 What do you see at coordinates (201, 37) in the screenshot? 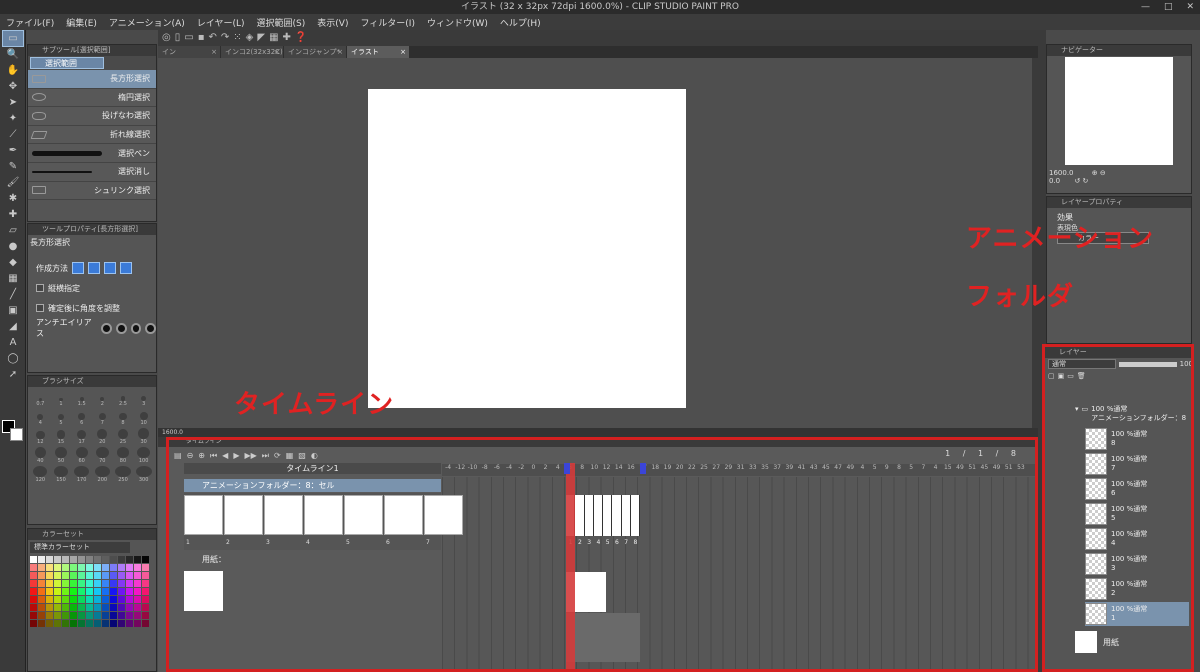
I see `save-icon: ▪` at bounding box center [201, 37].